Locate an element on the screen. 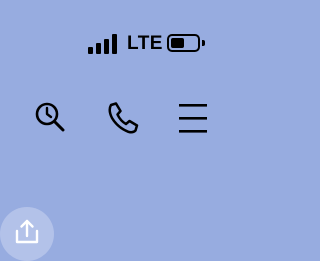  share-upload-icon is located at coordinates (27, 231).